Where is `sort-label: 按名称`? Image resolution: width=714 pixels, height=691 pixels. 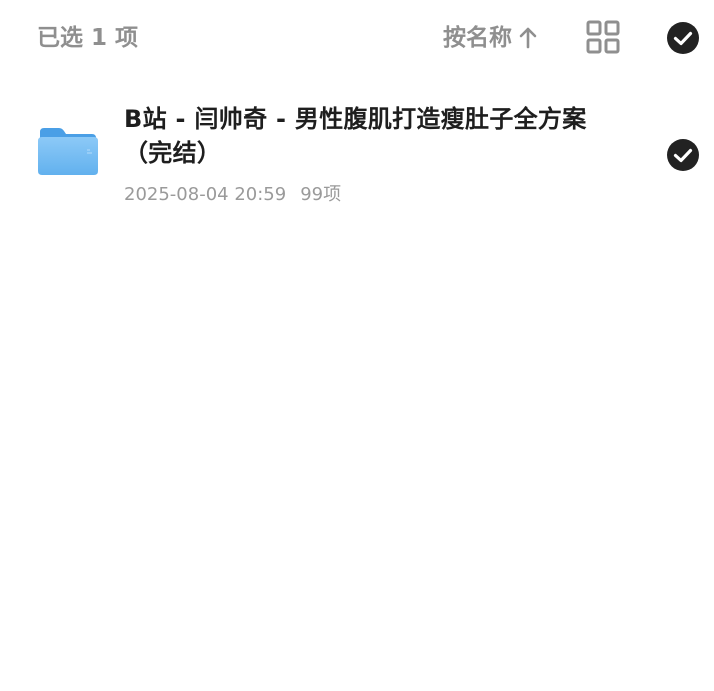 sort-label: 按名称 is located at coordinates (477, 38).